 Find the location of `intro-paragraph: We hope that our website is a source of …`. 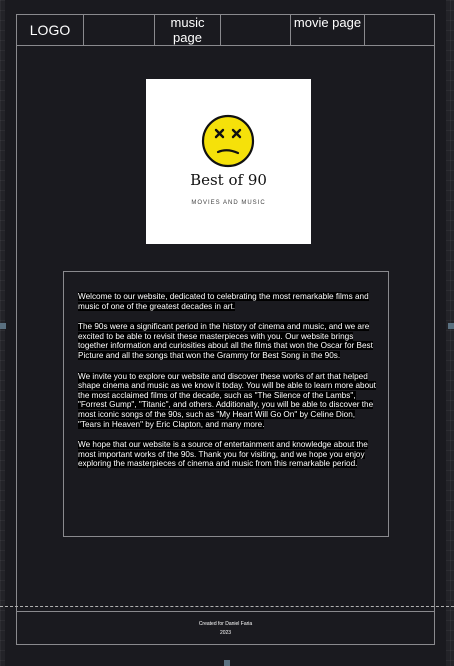

intro-paragraph: We hope that our website is a source of … is located at coordinates (223, 454).